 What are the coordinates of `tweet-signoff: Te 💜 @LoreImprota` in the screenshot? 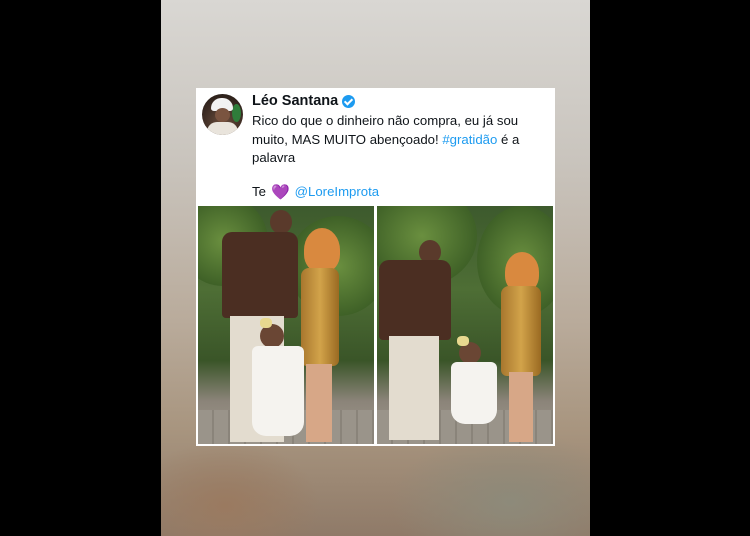 It's located at (315, 192).